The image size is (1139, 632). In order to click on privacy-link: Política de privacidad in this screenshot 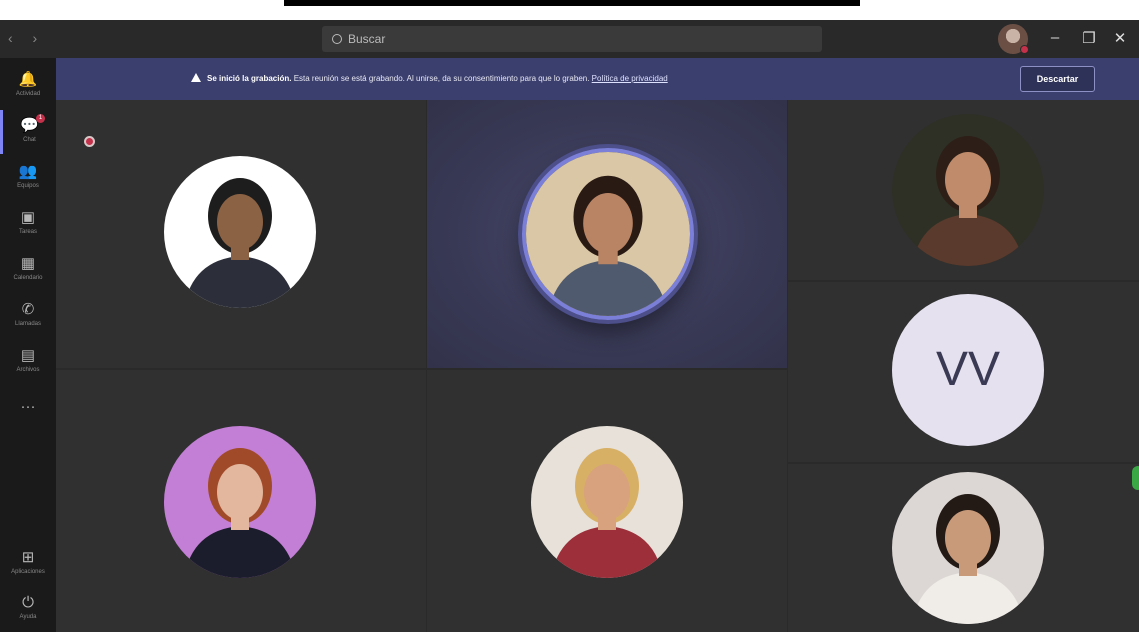, I will do `click(630, 78)`.